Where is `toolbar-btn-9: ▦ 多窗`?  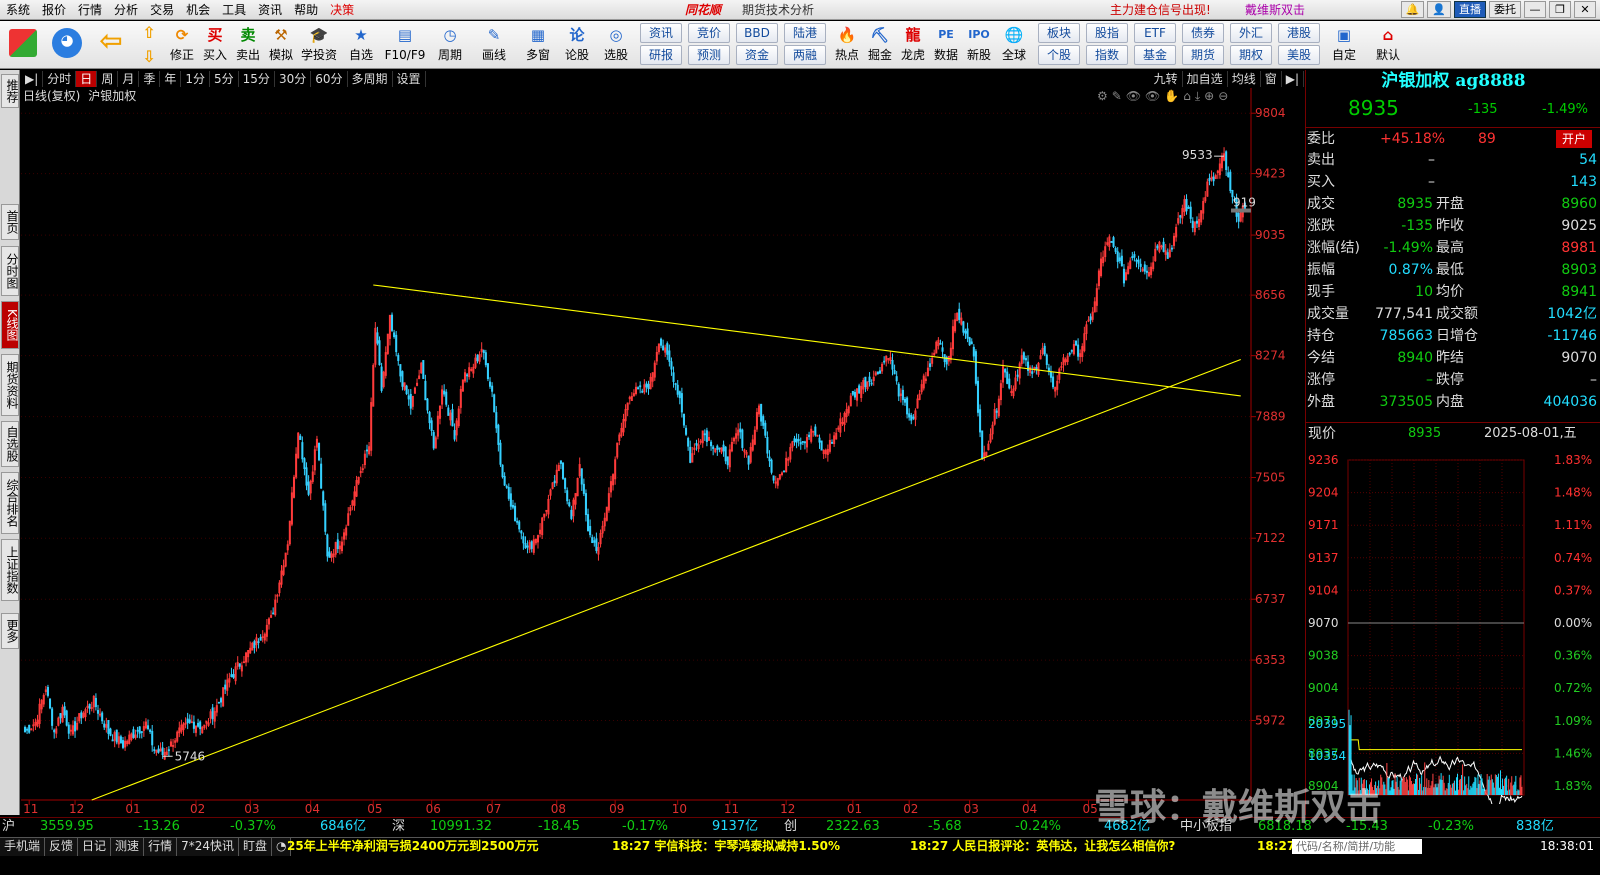 toolbar-btn-9: ▦ 多窗 is located at coordinates (538, 45).